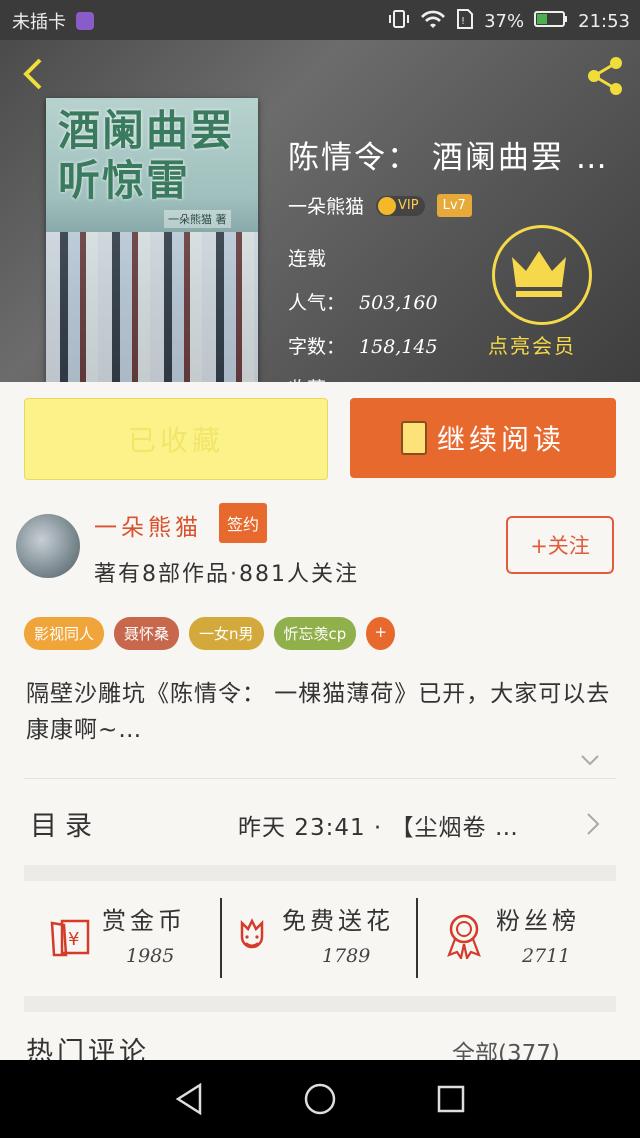 The height and width of the screenshot is (1138, 640). I want to click on nav-home-button, so click(320, 1101).